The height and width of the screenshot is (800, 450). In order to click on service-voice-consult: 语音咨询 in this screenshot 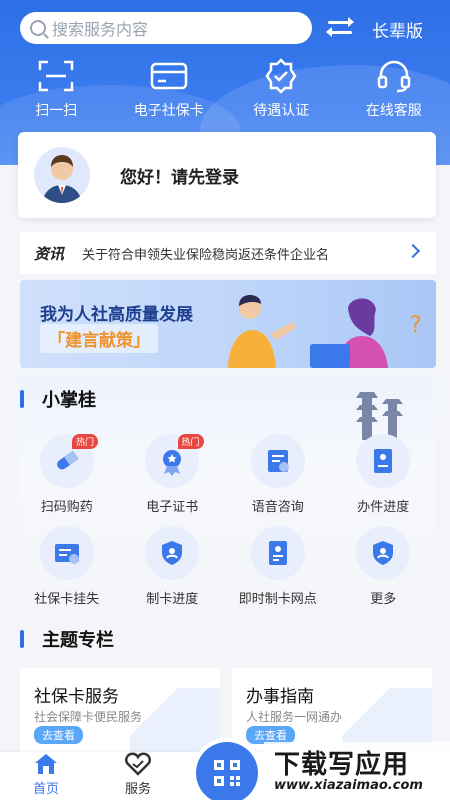, I will do `click(278, 480)`.